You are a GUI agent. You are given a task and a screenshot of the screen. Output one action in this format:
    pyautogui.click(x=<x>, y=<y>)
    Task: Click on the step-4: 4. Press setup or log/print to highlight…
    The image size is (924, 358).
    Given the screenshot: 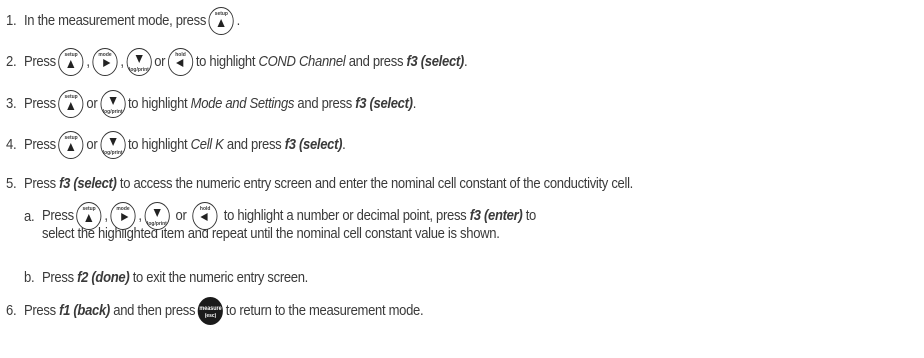 What is the action you would take?
    pyautogui.click(x=176, y=145)
    